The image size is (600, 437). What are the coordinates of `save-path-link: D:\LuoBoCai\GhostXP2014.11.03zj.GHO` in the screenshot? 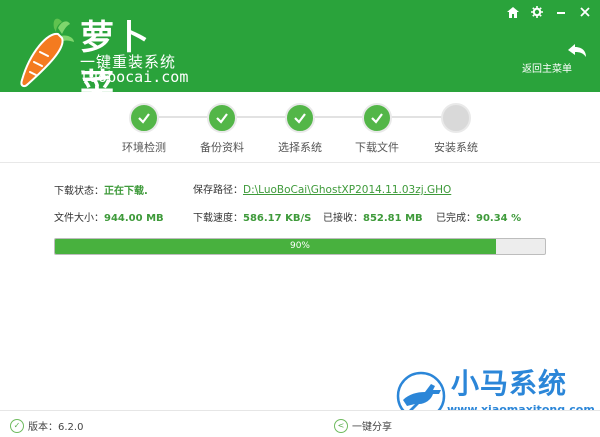 It's located at (347, 190).